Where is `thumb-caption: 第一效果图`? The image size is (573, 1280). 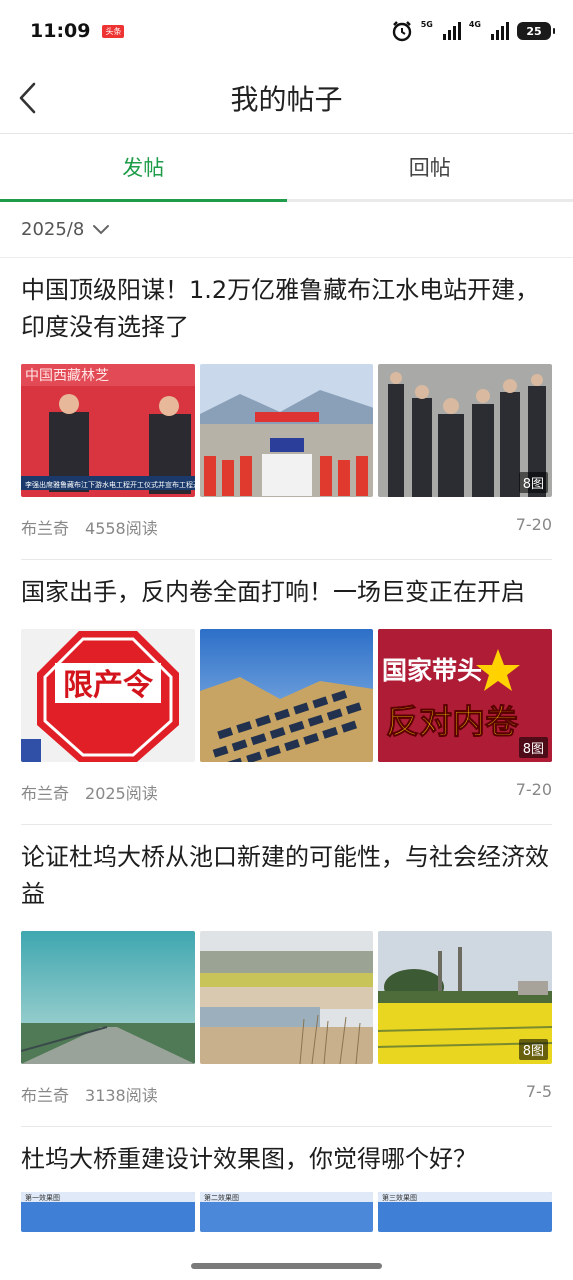 thumb-caption: 第一效果图 is located at coordinates (42, 1197).